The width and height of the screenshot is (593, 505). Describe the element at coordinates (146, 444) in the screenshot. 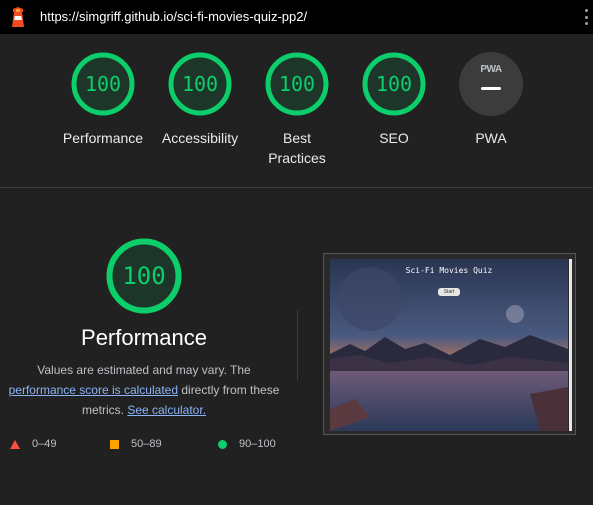

I see `legend-range: 50–89` at that location.